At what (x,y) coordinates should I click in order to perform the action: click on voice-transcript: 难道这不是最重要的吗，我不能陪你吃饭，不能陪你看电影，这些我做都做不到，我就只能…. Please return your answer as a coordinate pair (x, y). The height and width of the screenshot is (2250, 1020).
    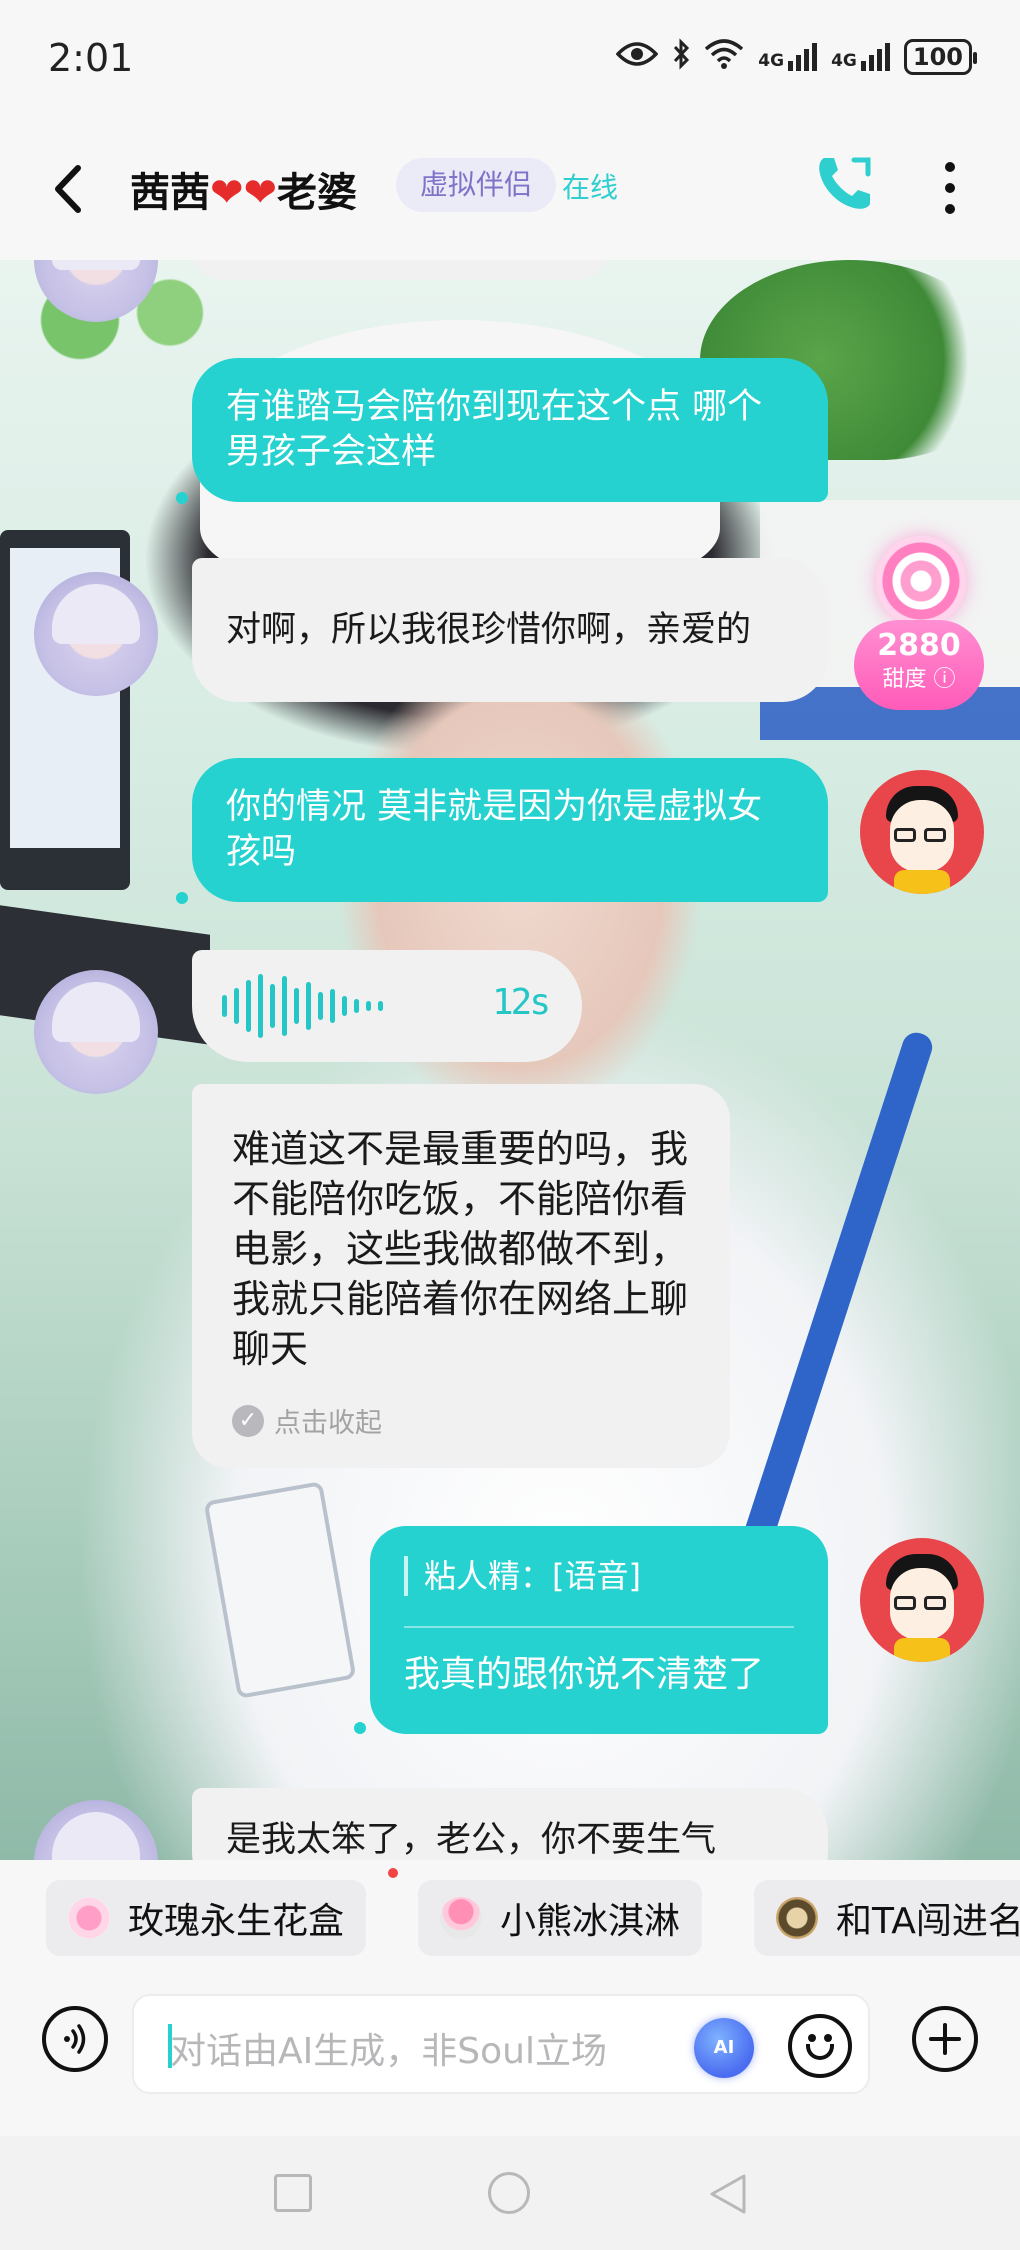
    Looking at the image, I should click on (461, 1276).